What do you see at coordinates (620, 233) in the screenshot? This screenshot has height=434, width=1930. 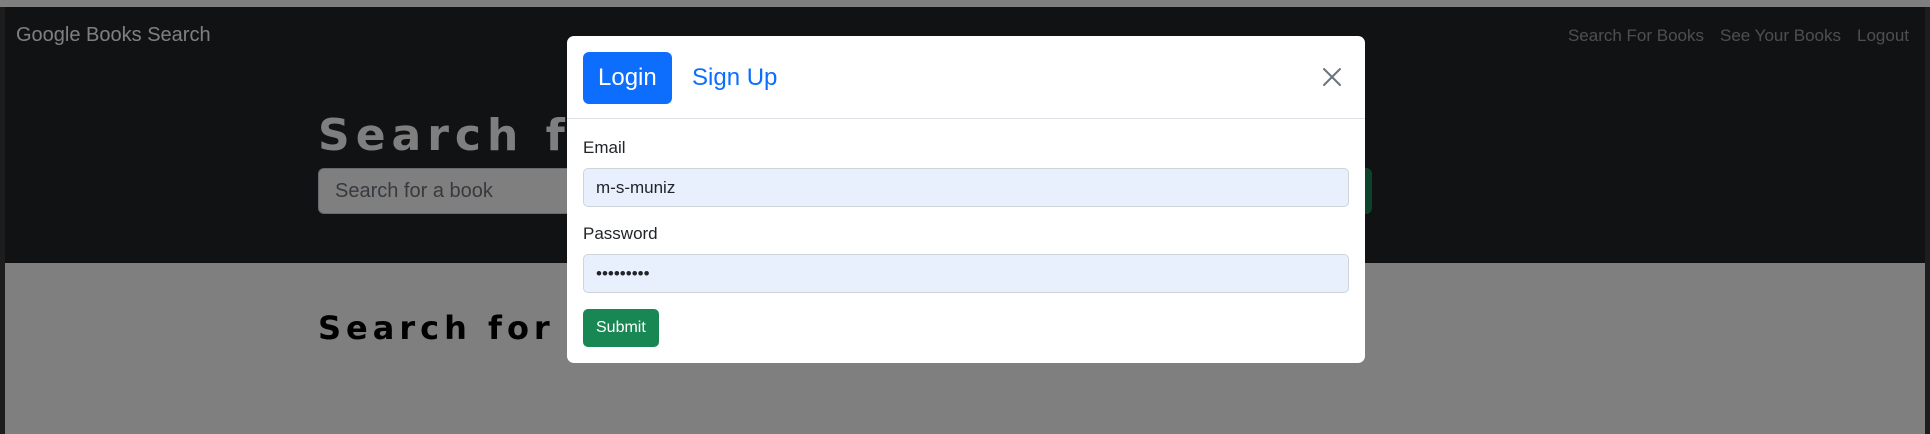 I see `password-label: Password` at bounding box center [620, 233].